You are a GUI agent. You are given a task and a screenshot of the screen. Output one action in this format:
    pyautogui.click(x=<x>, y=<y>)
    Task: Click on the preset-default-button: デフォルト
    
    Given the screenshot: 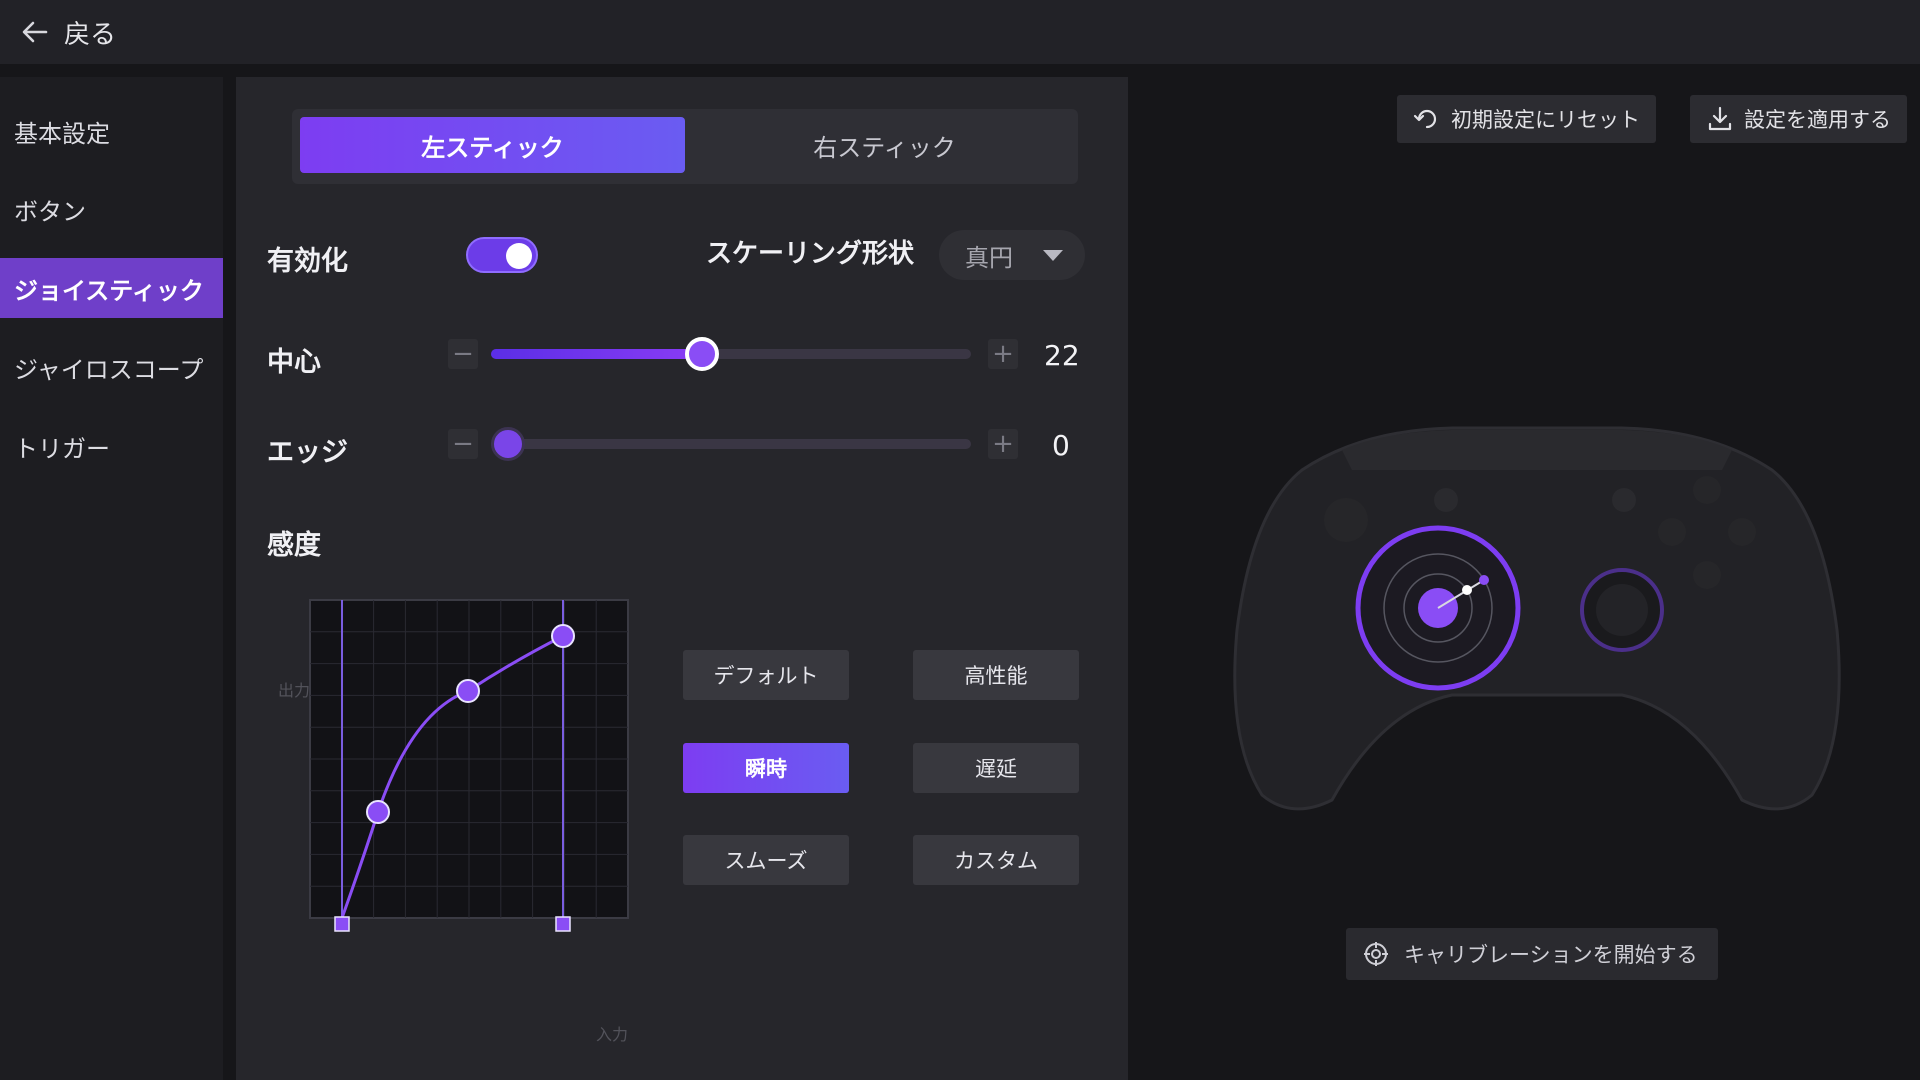 What is the action you would take?
    pyautogui.click(x=766, y=675)
    